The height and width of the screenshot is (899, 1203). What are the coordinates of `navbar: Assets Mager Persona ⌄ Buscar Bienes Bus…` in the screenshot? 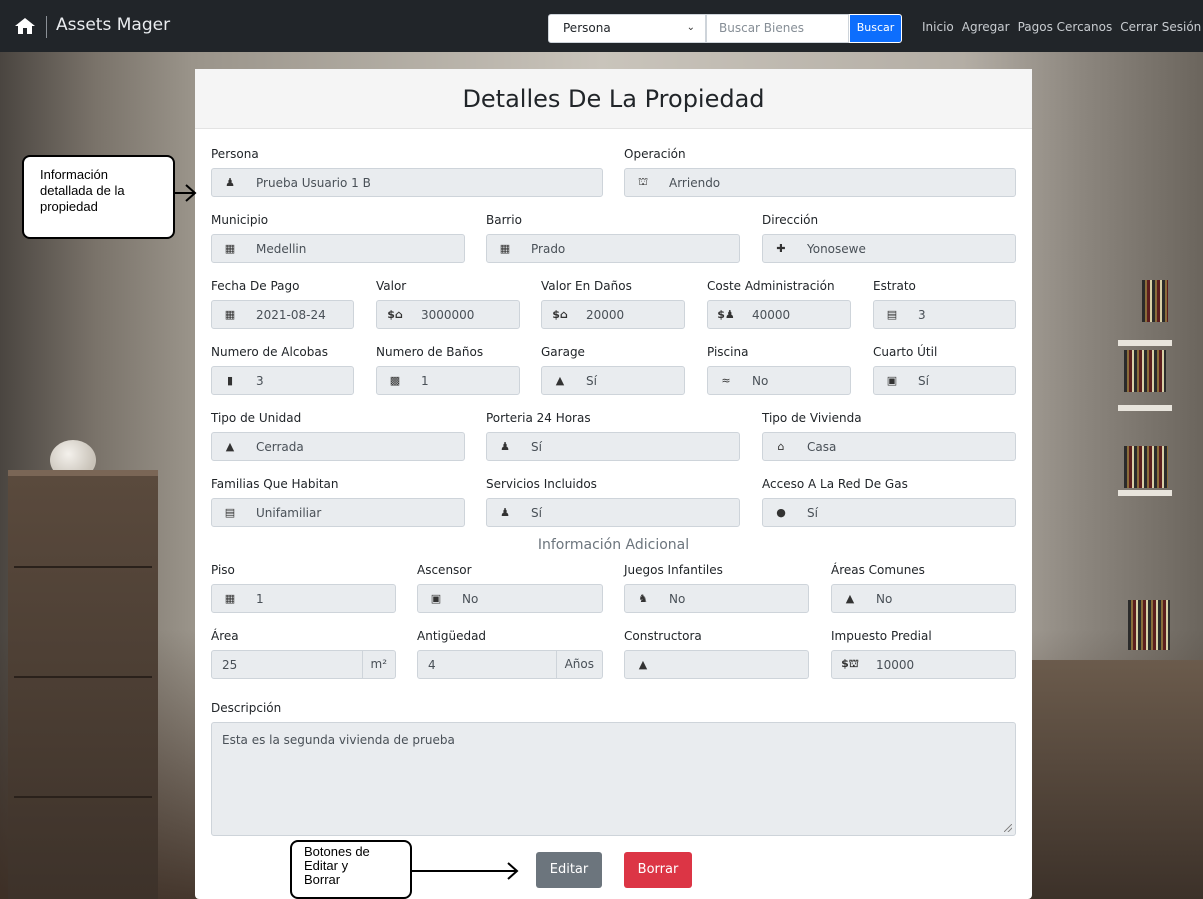 It's located at (601, 26).